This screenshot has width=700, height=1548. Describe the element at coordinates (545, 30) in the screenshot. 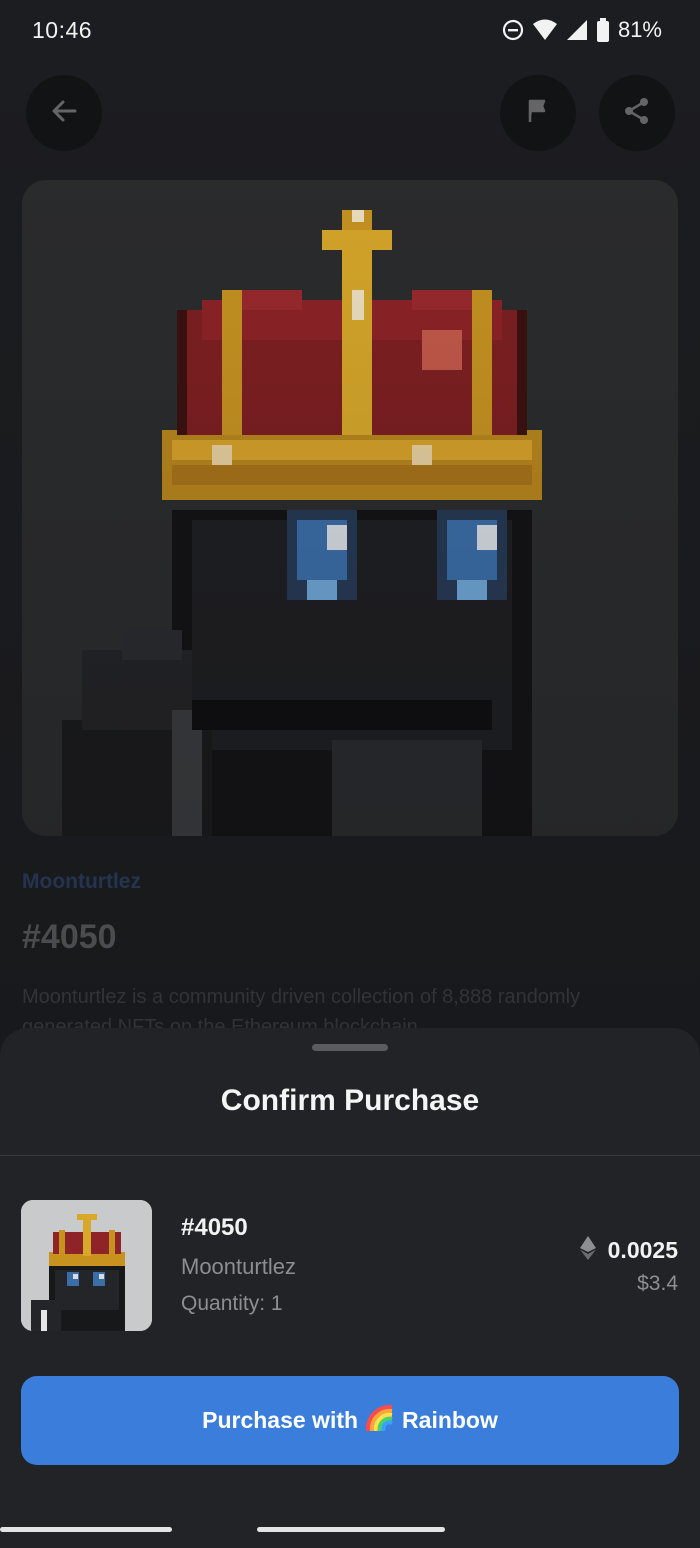

I see `wifi-icon` at that location.